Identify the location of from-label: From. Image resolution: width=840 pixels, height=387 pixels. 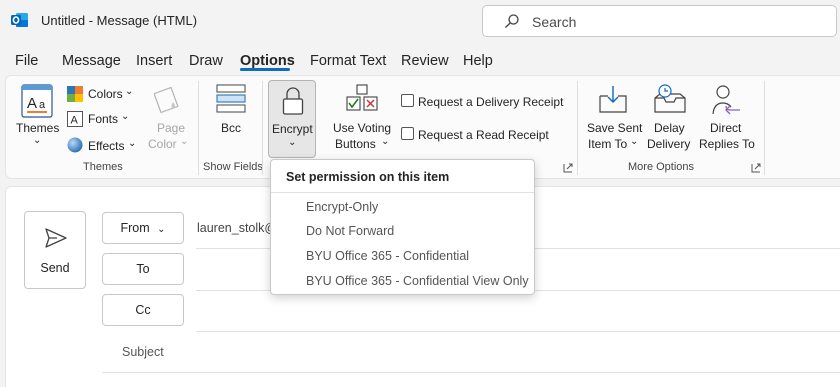
(135, 228).